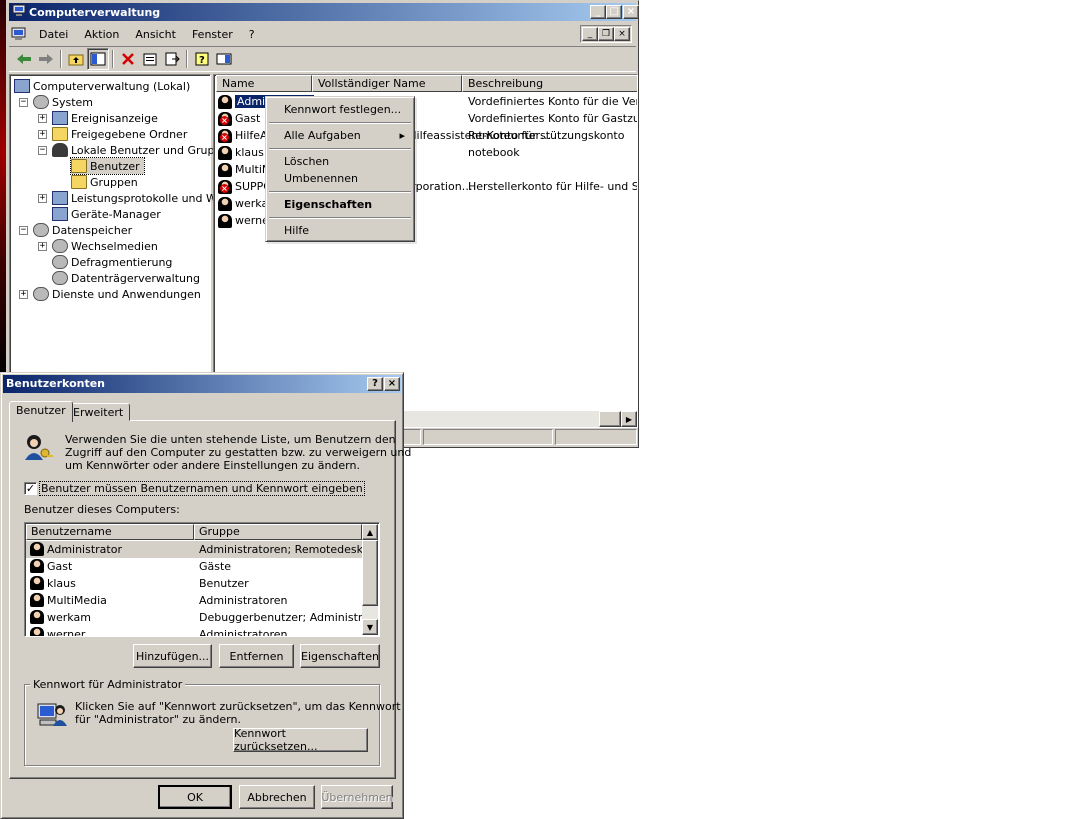  Describe the element at coordinates (60, 278) in the screenshot. I see `disk-management-icon` at that location.